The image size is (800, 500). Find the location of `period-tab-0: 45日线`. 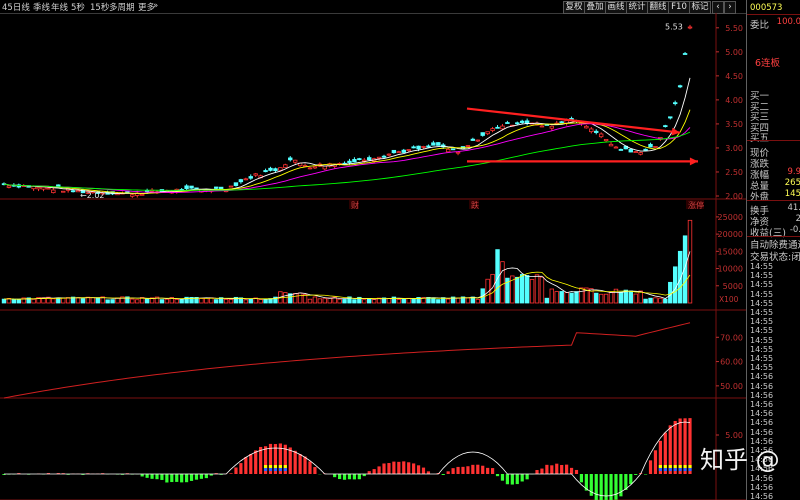

period-tab-0: 45日线 is located at coordinates (16, 7).